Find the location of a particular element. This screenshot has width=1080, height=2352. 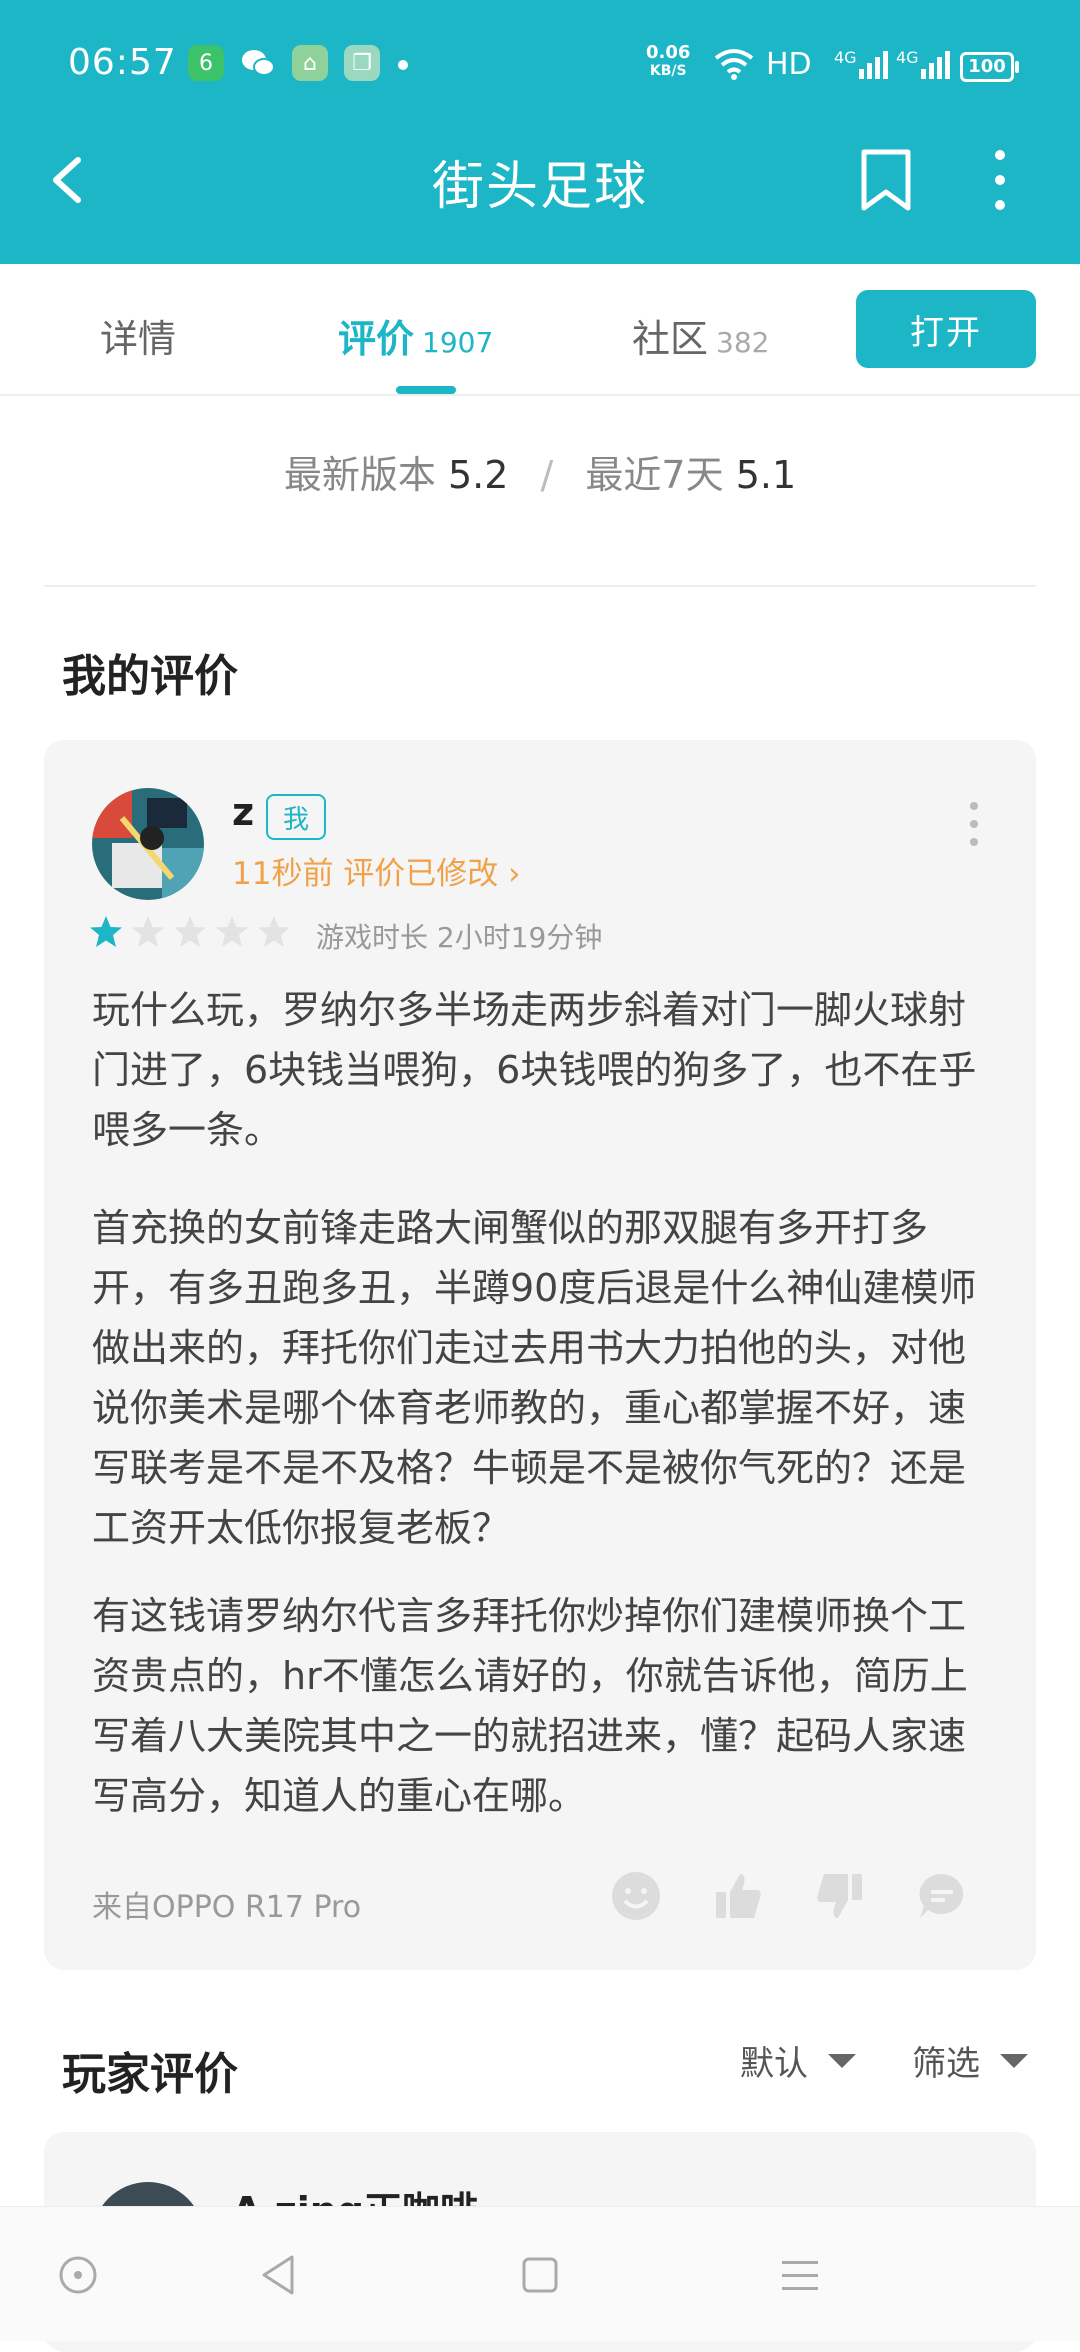

star-rating is located at coordinates (193, 932).